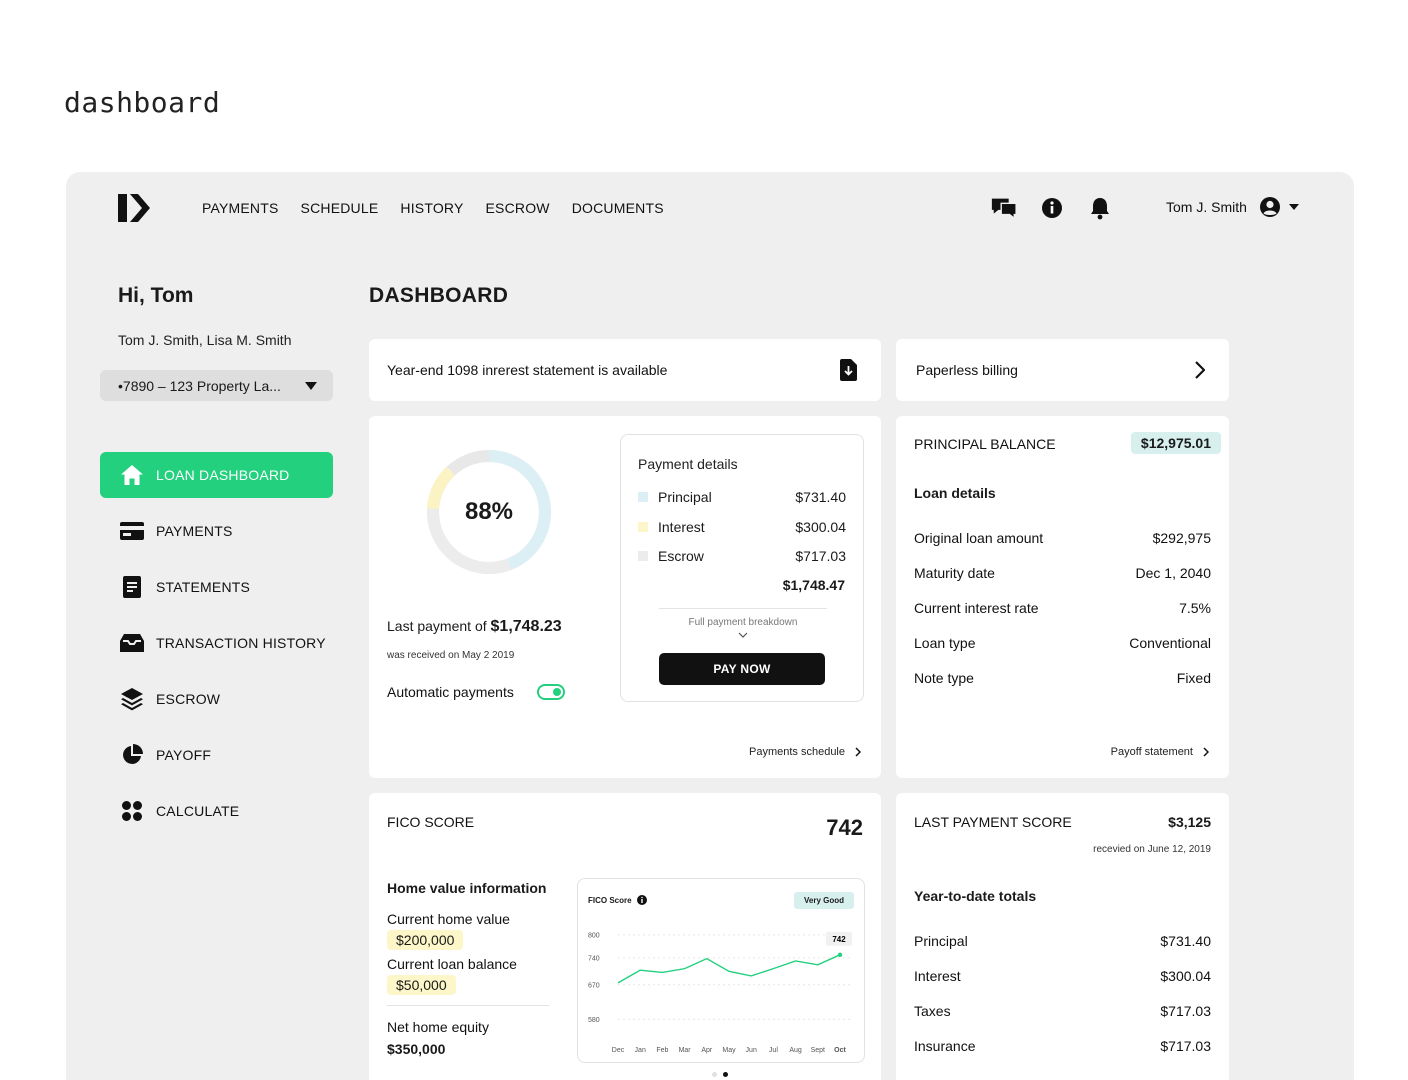 This screenshot has height=1080, width=1408. Describe the element at coordinates (216, 755) in the screenshot. I see `sidebar-item-payoff: PAYOFF` at that location.